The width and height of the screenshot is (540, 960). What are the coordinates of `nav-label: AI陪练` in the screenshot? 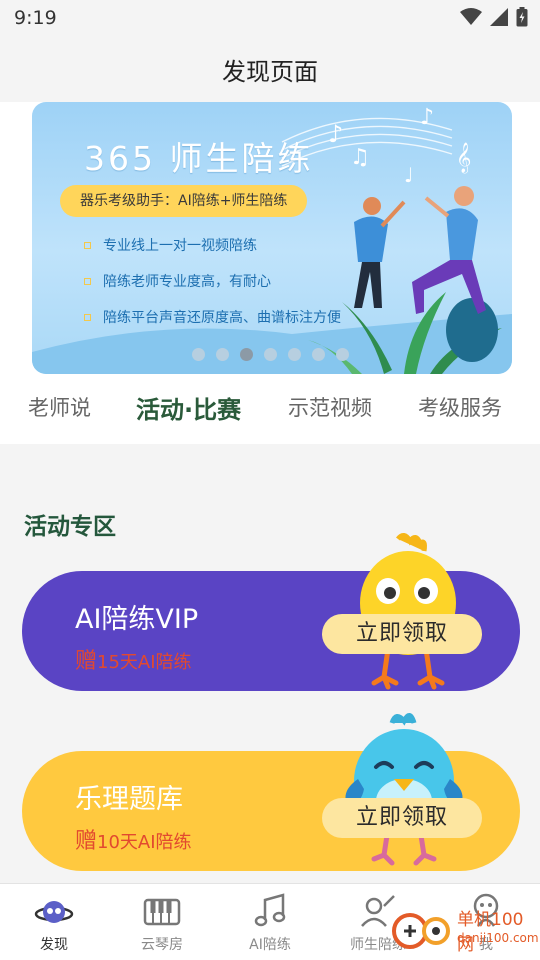 It's located at (270, 945).